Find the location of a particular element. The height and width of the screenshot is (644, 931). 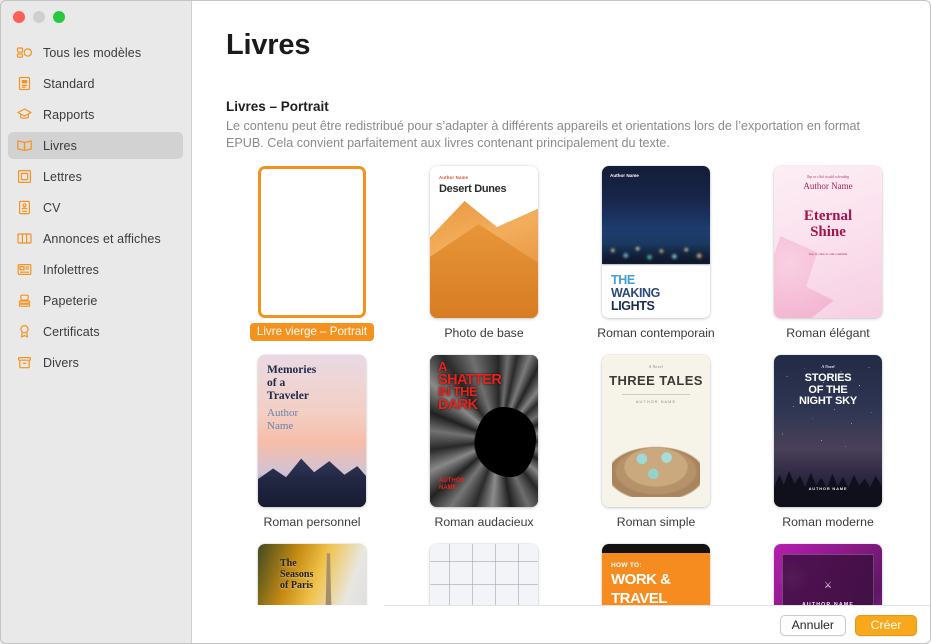

cover-author-line2: Name is located at coordinates (280, 425).